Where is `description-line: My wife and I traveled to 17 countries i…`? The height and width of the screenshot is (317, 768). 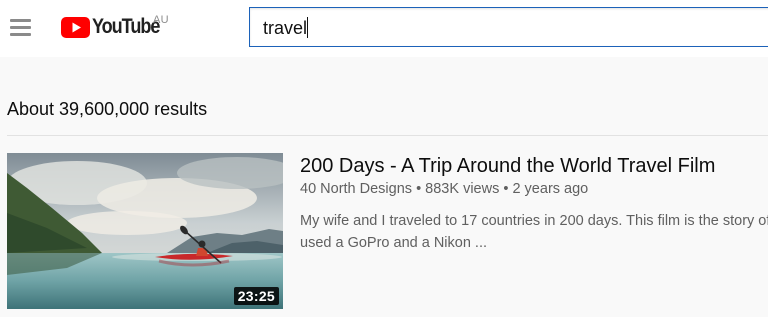
description-line: My wife and I traveled to 17 countries i… is located at coordinates (534, 221).